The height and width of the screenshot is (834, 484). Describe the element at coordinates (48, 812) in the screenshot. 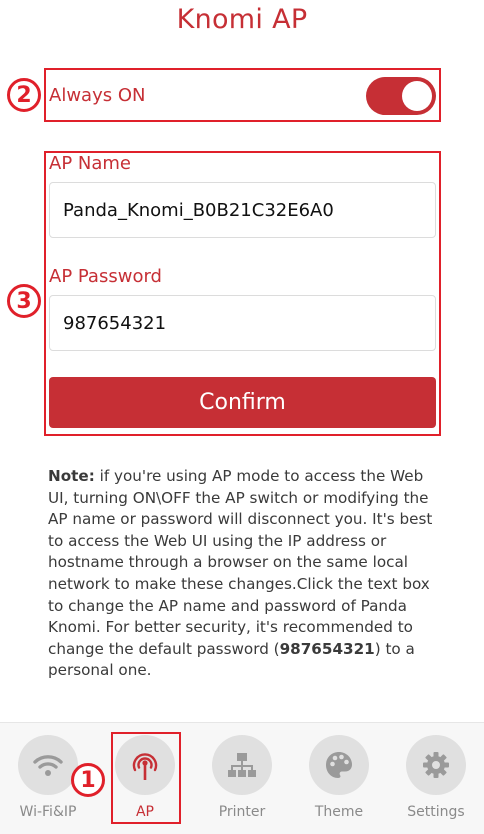

I see `nav-label-wifi: Wi-Fi&IP` at that location.